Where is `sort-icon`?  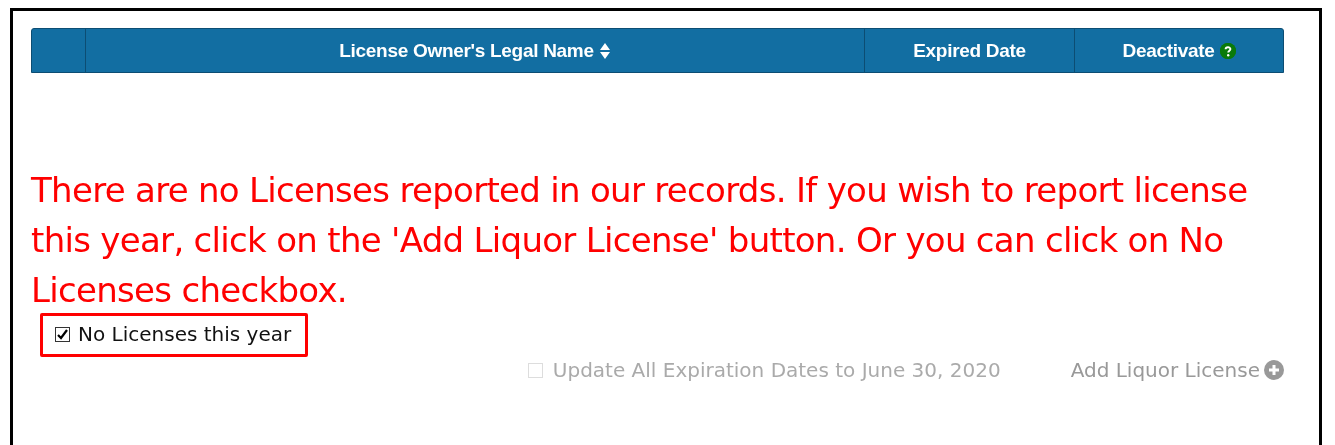
sort-icon is located at coordinates (604, 50).